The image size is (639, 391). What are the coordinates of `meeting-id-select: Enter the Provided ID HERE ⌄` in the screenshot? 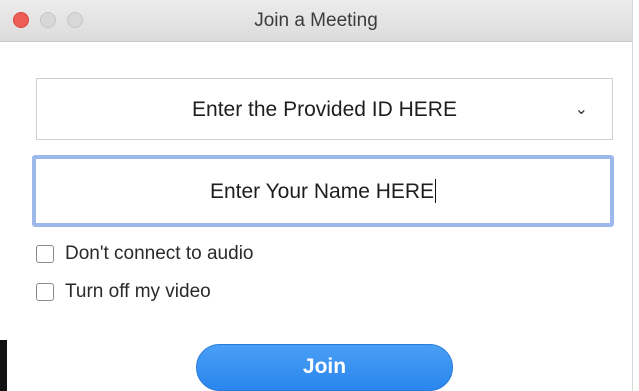 It's located at (324, 109).